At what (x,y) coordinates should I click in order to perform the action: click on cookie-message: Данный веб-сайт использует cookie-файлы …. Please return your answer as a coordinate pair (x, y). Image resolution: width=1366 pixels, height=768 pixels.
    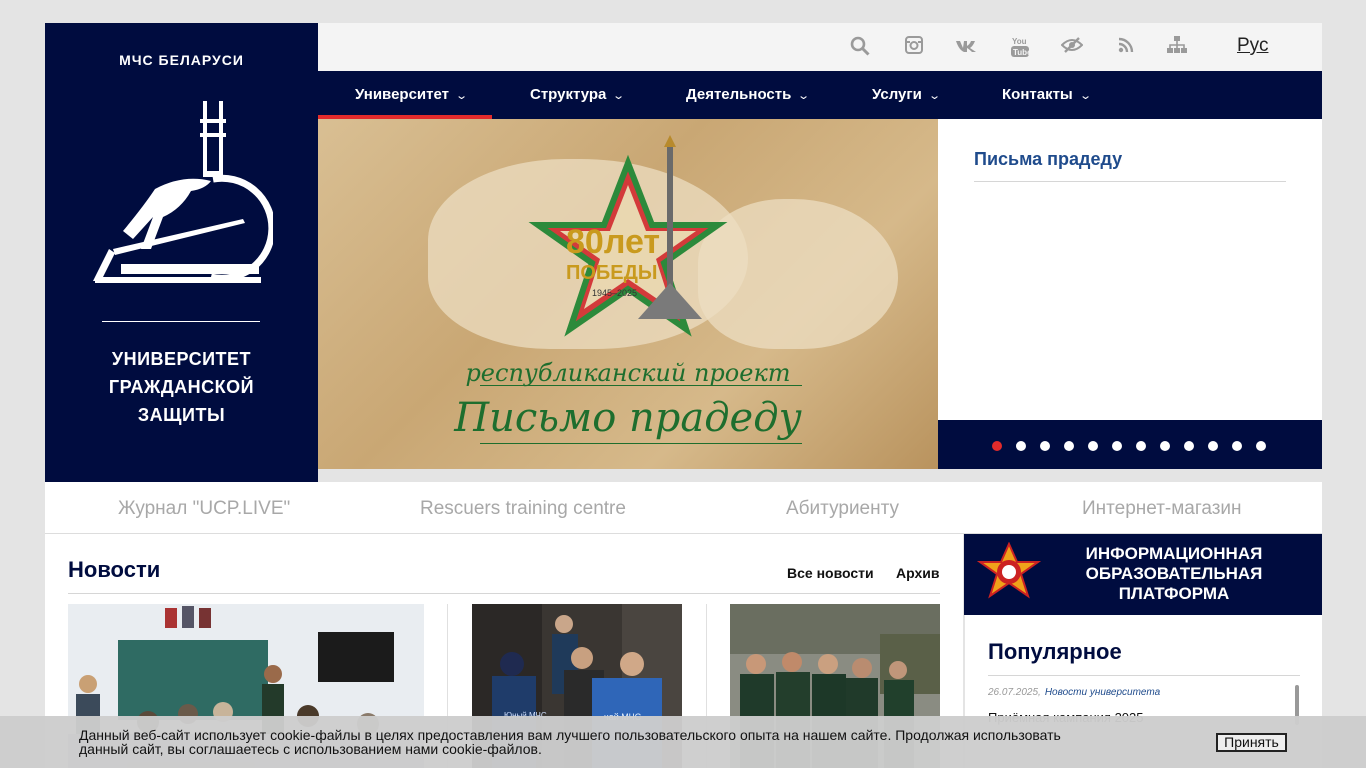
    Looking at the image, I should click on (570, 742).